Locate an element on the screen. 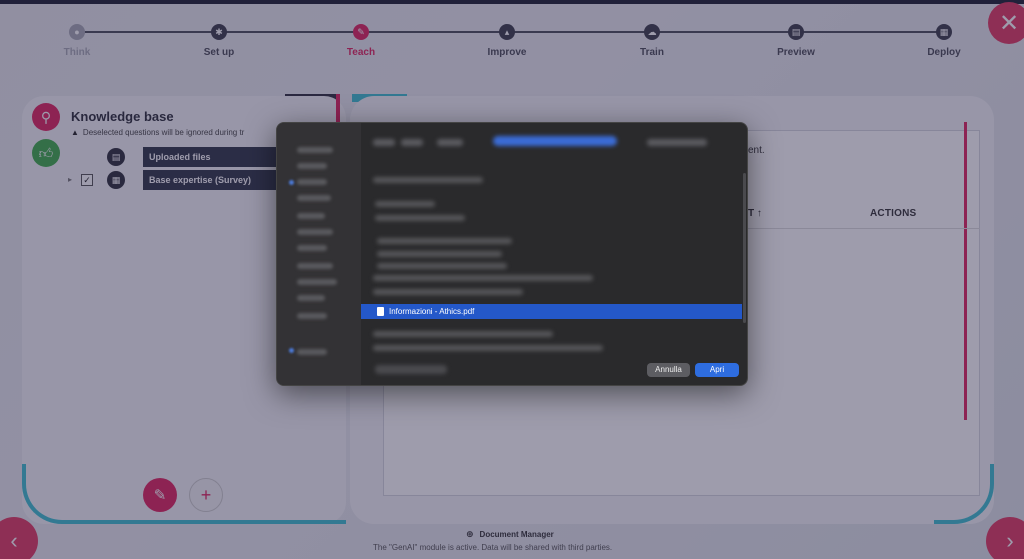 This screenshot has width=1024, height=559. file-name: Informazioni - Athics.pdf is located at coordinates (432, 311).